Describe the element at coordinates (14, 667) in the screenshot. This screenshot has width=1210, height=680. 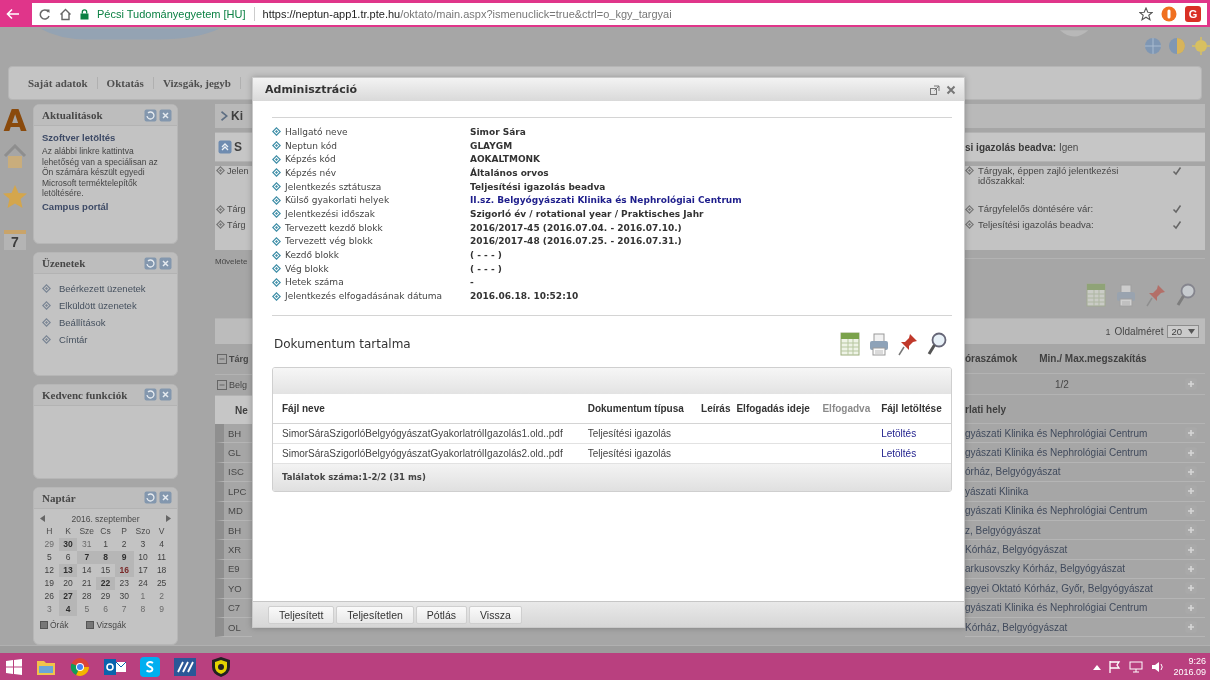
I see `windows-logo-icon` at that location.